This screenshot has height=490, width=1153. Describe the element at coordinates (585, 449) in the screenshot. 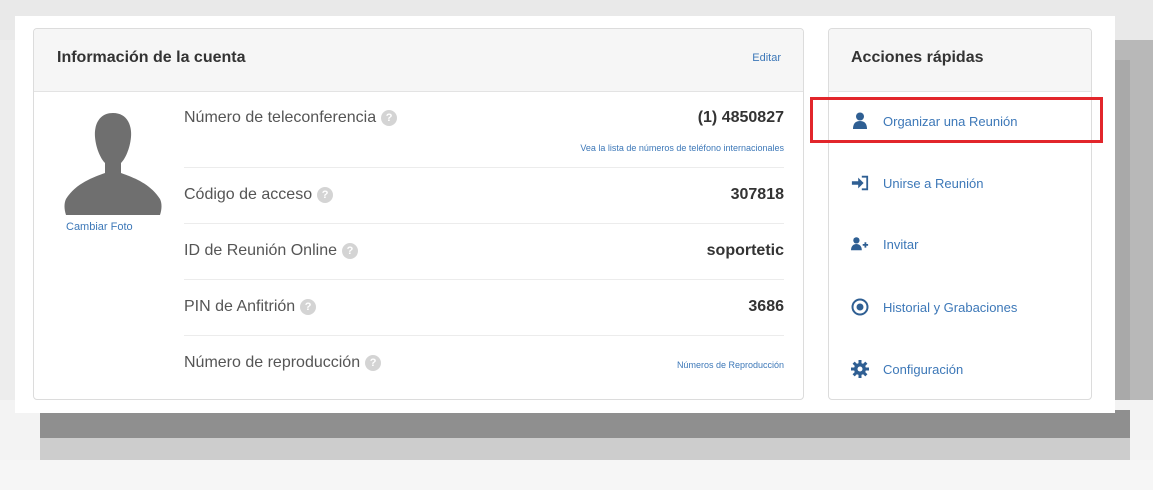

I see `drop-shadow-soft` at that location.